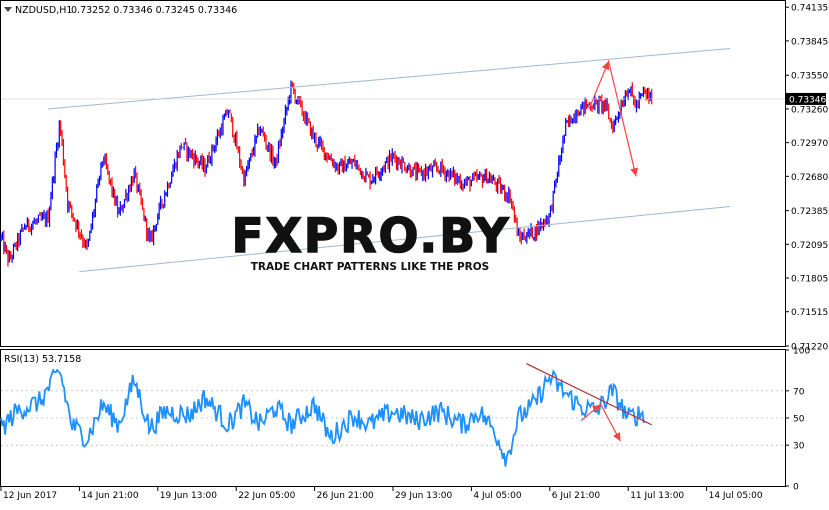 Image resolution: width=829 pixels, height=510 pixels. Describe the element at coordinates (657, 496) in the screenshot. I see `time-tick-label: 11 Jul 13:00` at that location.